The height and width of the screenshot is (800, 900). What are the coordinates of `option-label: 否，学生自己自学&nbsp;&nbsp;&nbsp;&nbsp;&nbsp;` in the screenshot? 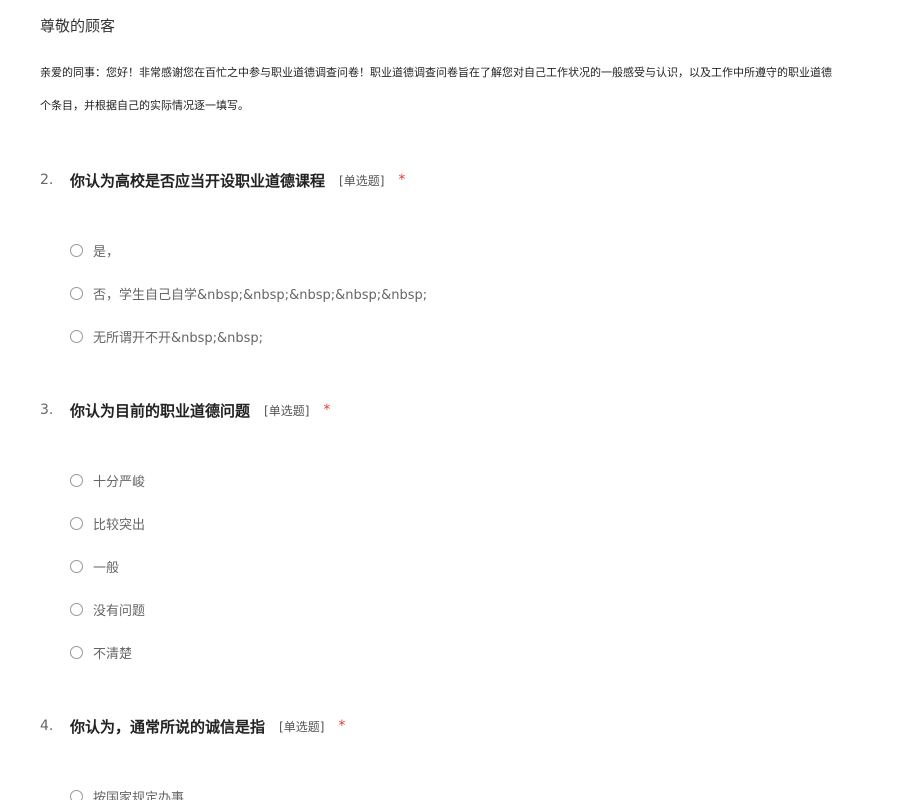 It's located at (260, 293).